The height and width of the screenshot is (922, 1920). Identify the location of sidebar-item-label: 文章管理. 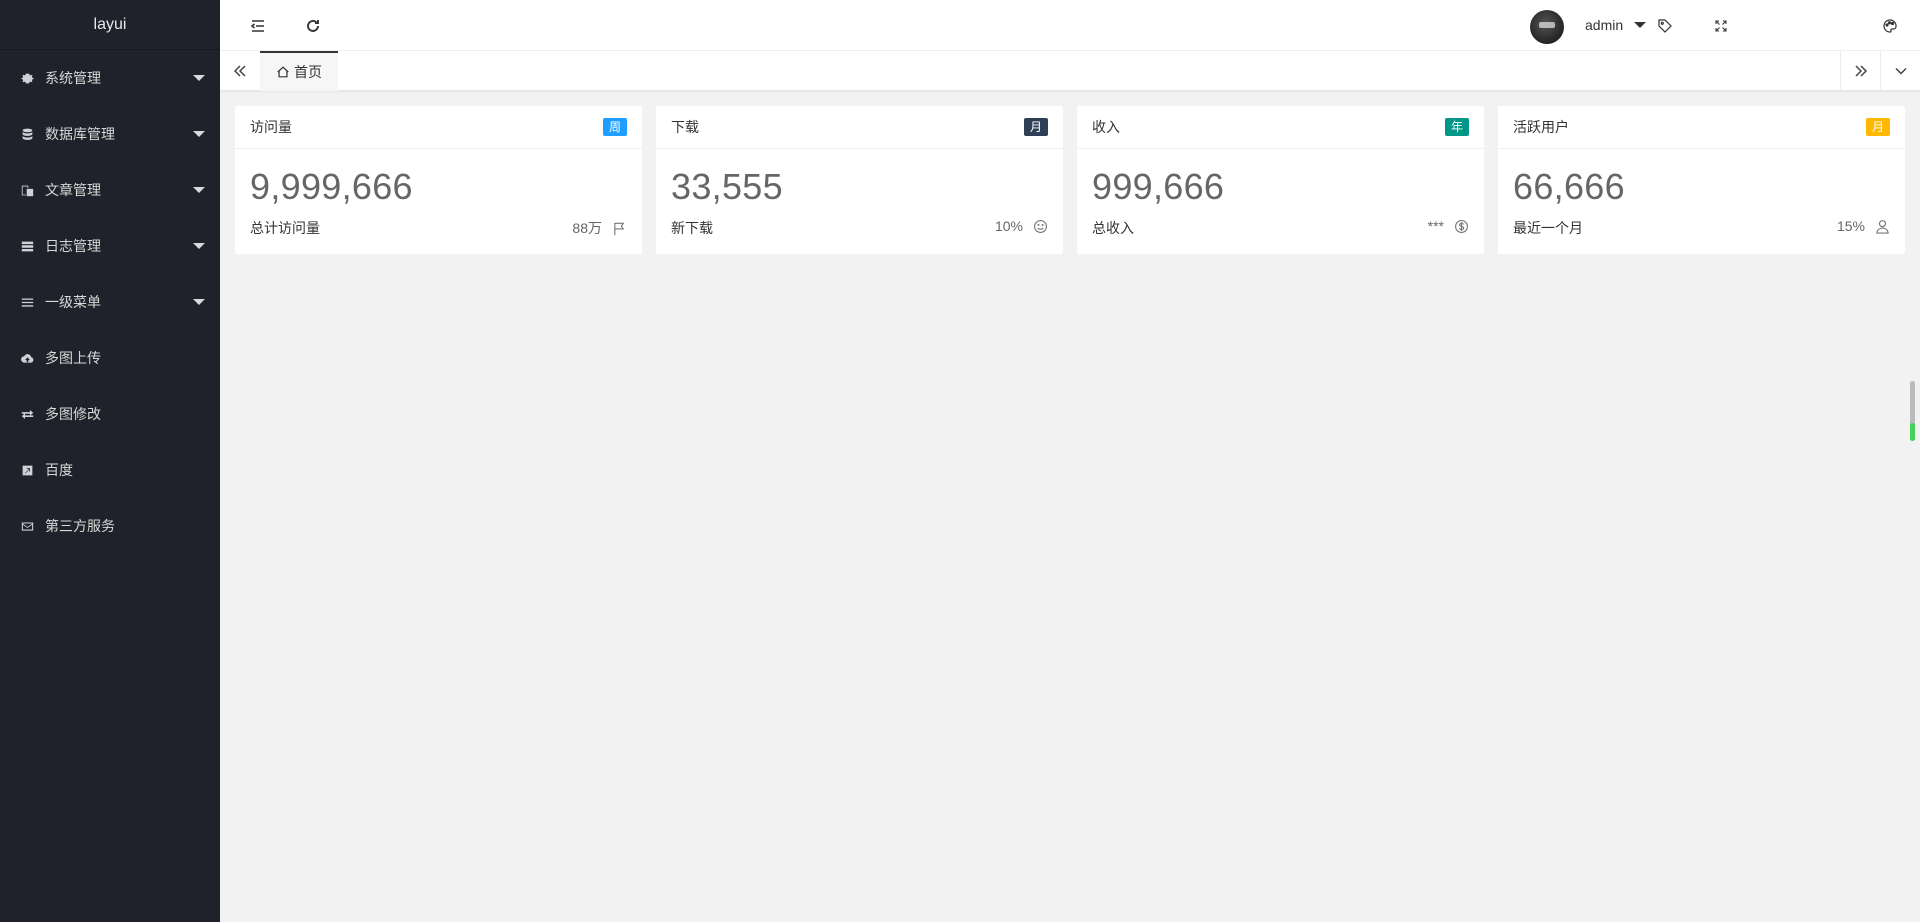
(73, 190).